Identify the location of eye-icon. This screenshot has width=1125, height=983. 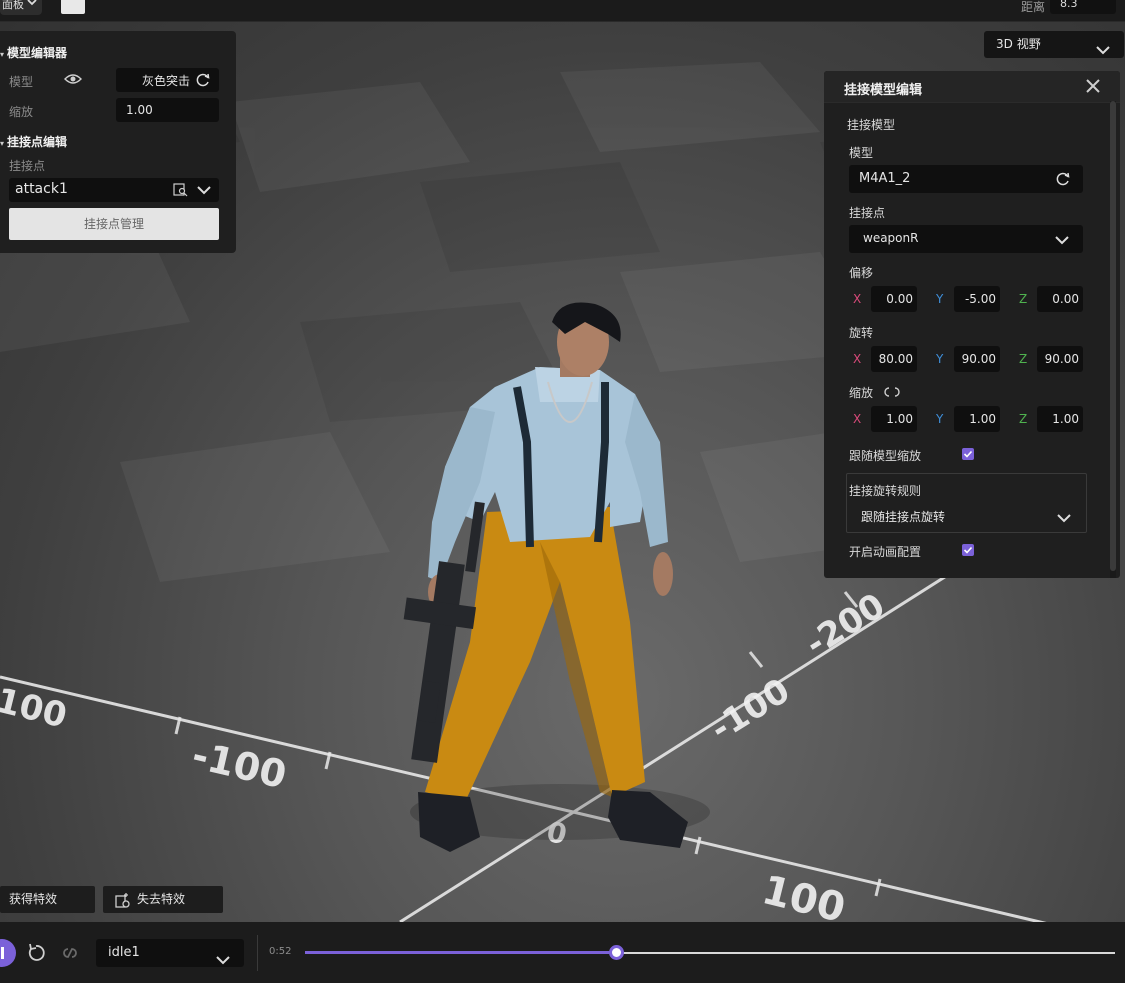
(73, 80).